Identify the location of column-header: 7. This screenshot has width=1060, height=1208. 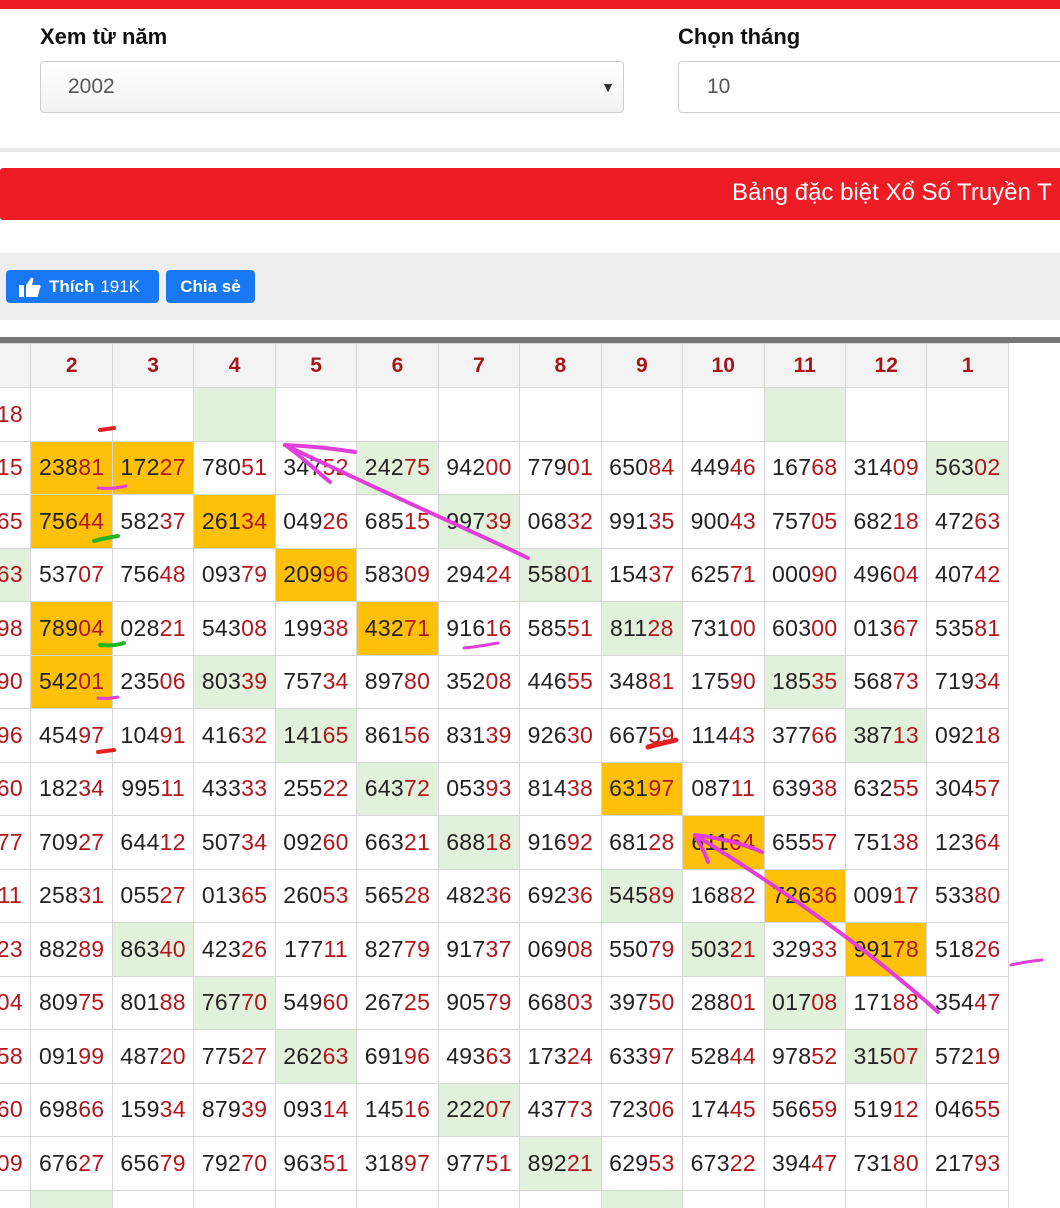
(479, 365).